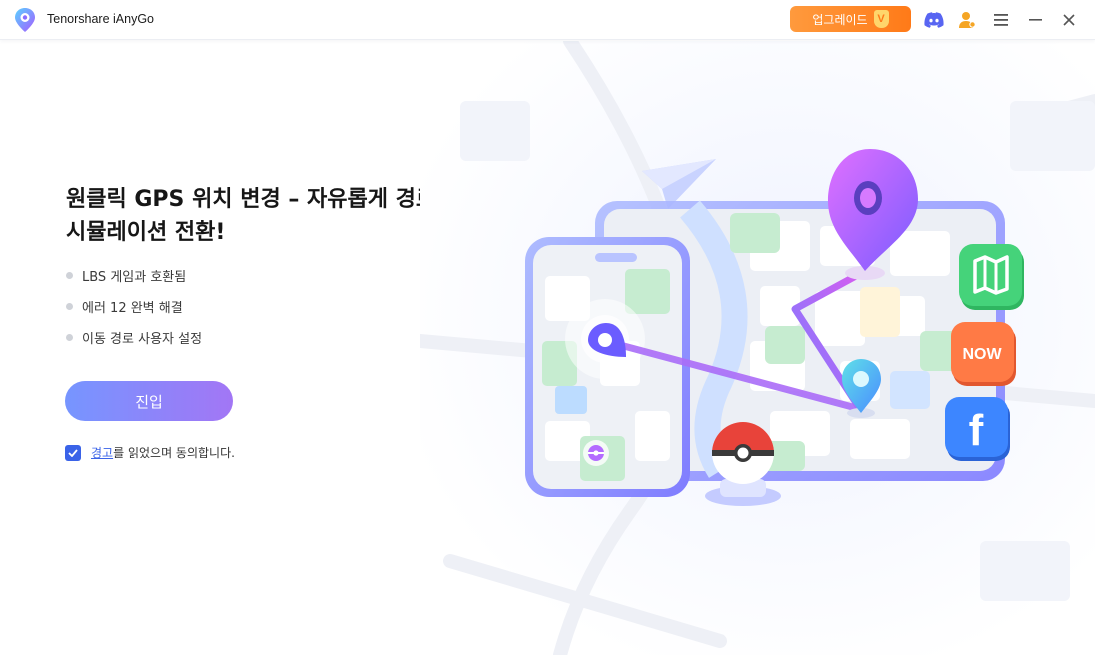 The width and height of the screenshot is (1095, 655). I want to click on minimize-icon, so click(1035, 20).